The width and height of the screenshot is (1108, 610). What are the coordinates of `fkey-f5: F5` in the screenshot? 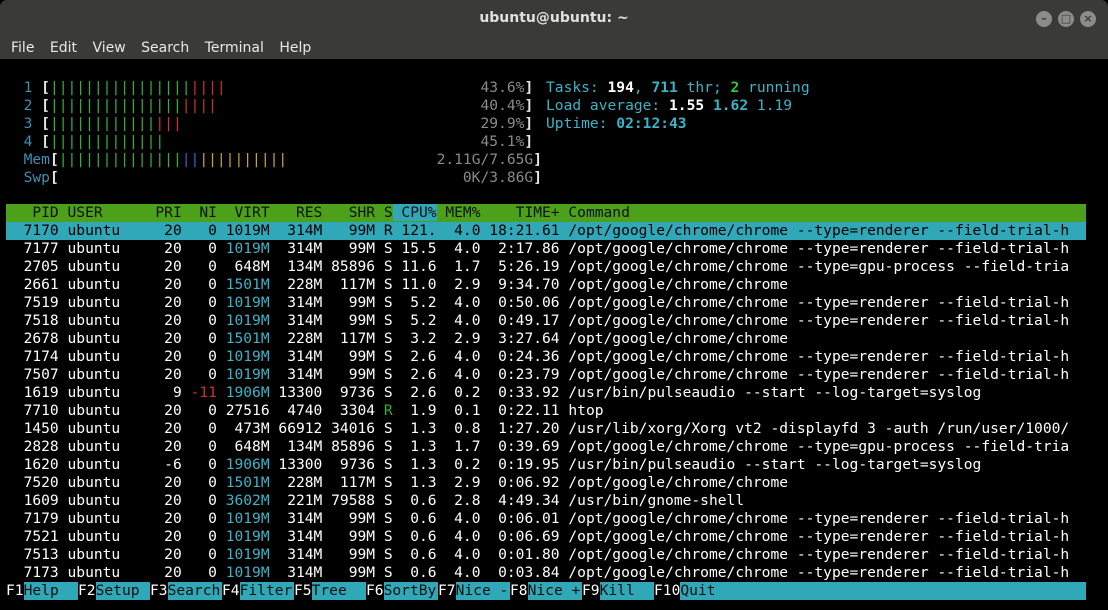 It's located at (303, 591).